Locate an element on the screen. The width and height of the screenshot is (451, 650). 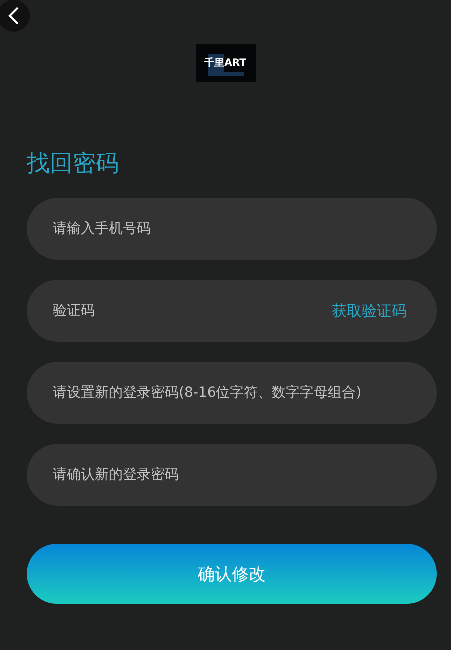
back-icon is located at coordinates (14, 16).